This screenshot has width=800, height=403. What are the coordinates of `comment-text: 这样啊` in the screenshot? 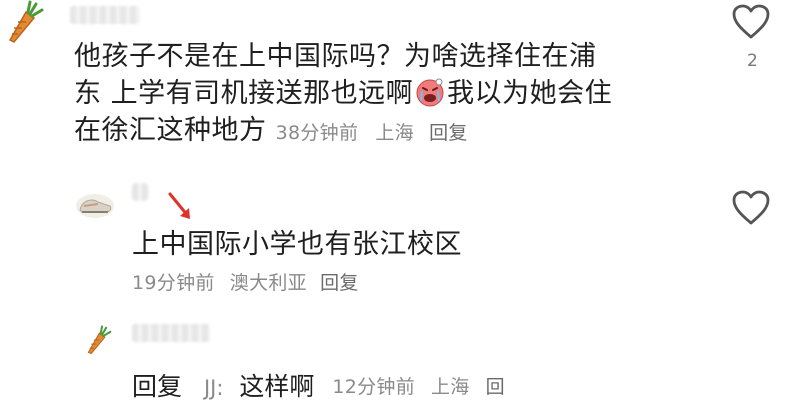 It's located at (277, 386).